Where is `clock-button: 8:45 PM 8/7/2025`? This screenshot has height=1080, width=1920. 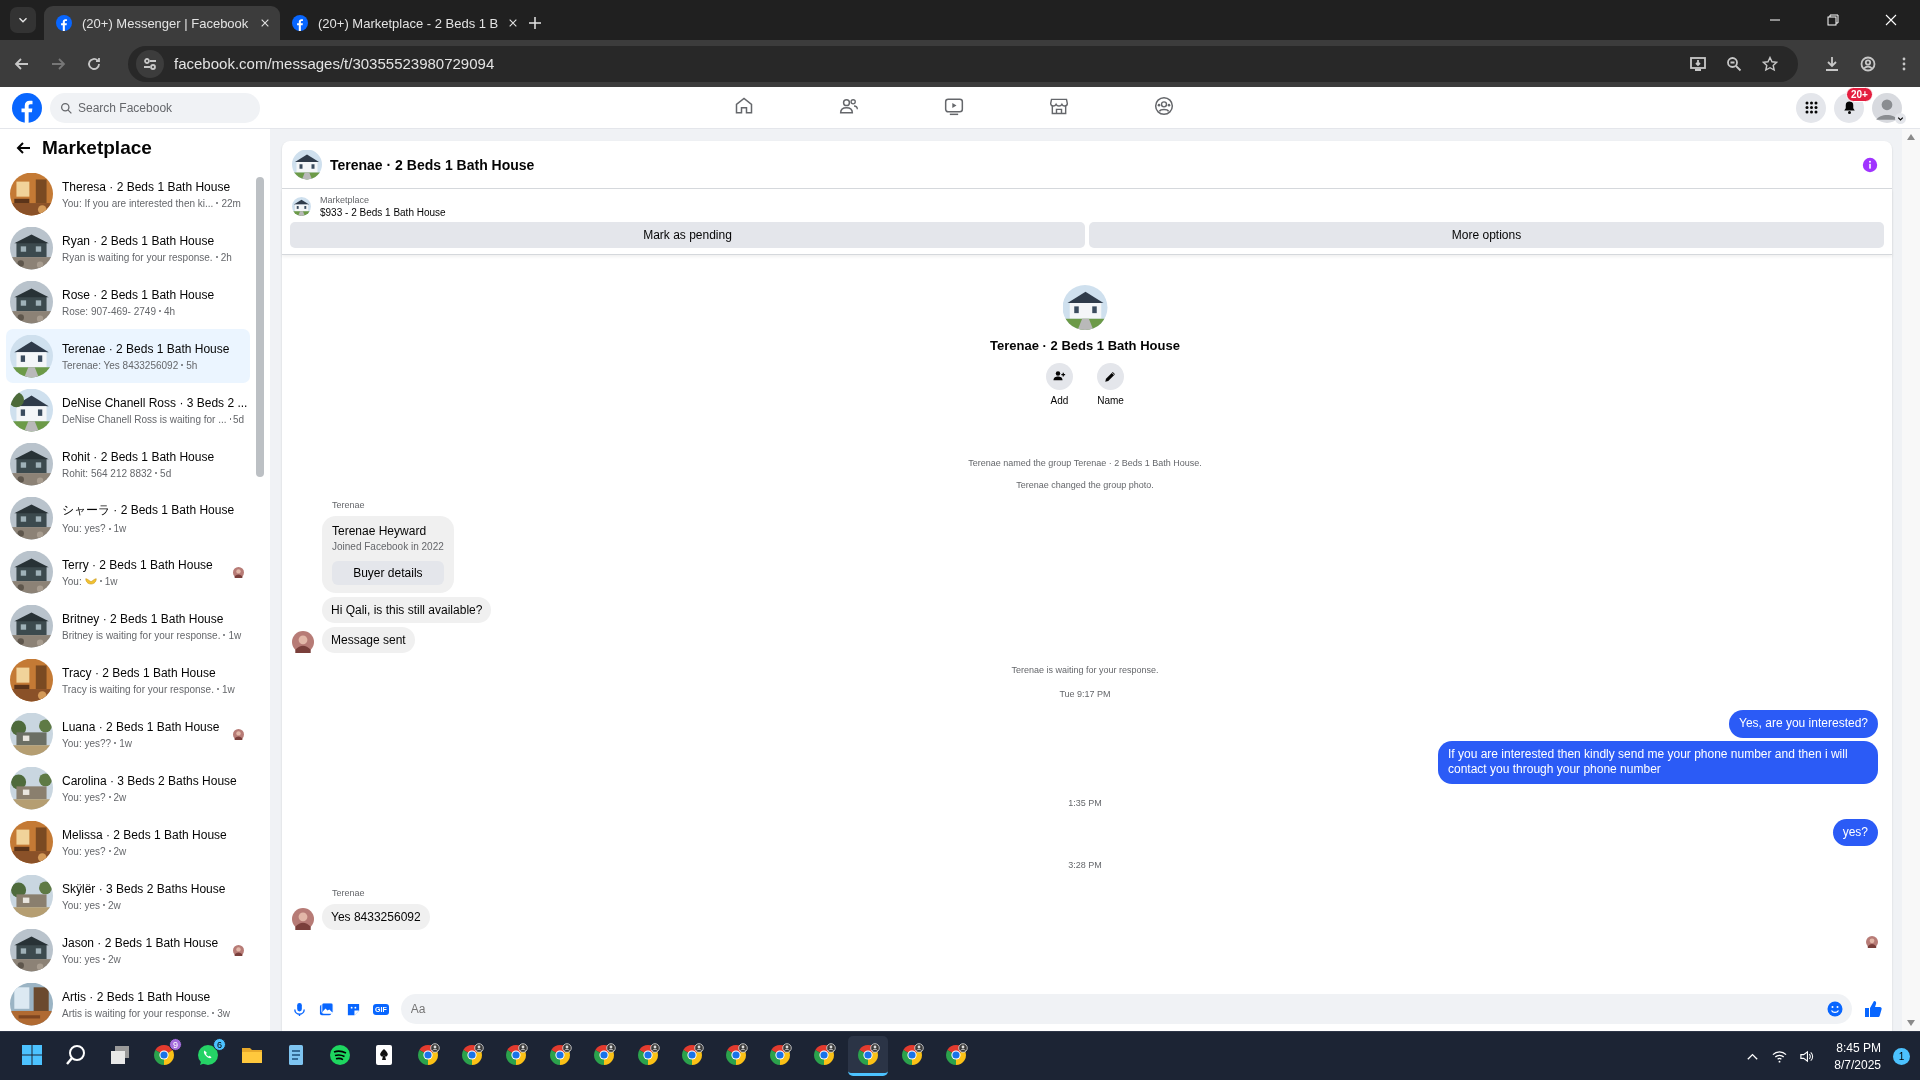
clock-button: 8:45 PM 8/7/2025 is located at coordinates (1857, 1056).